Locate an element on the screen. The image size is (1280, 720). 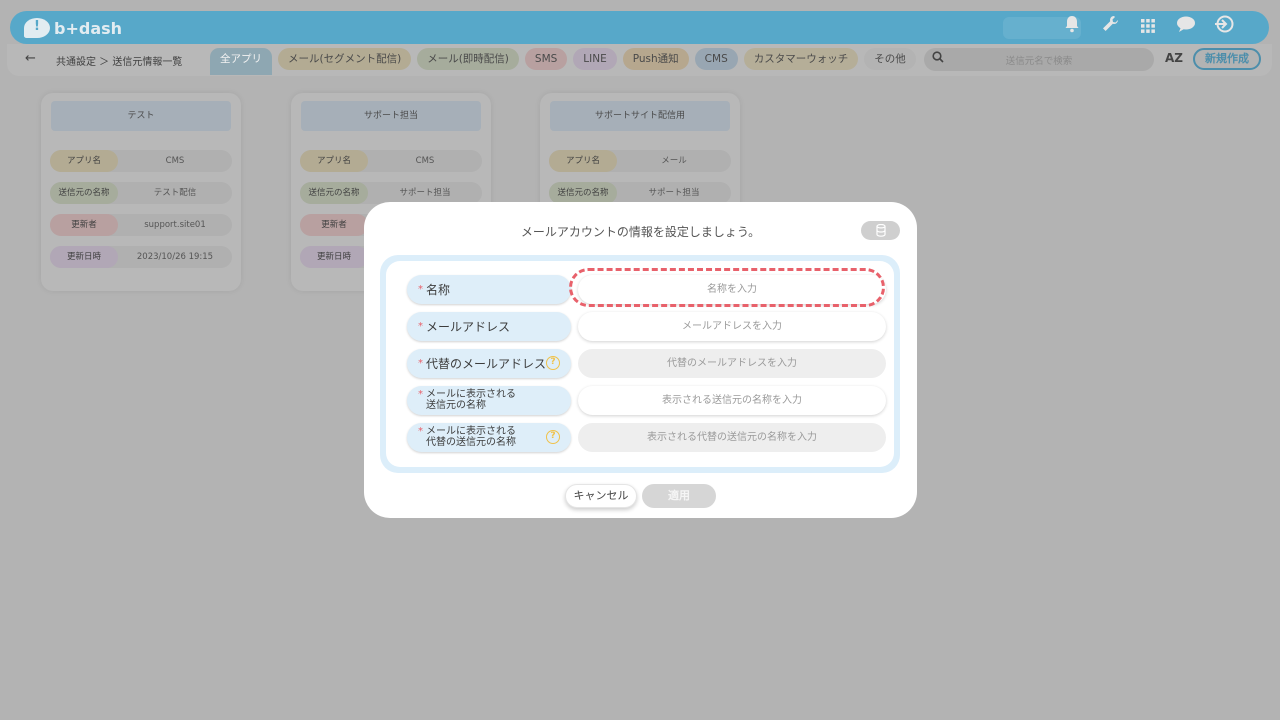
database-icon is located at coordinates (880, 230).